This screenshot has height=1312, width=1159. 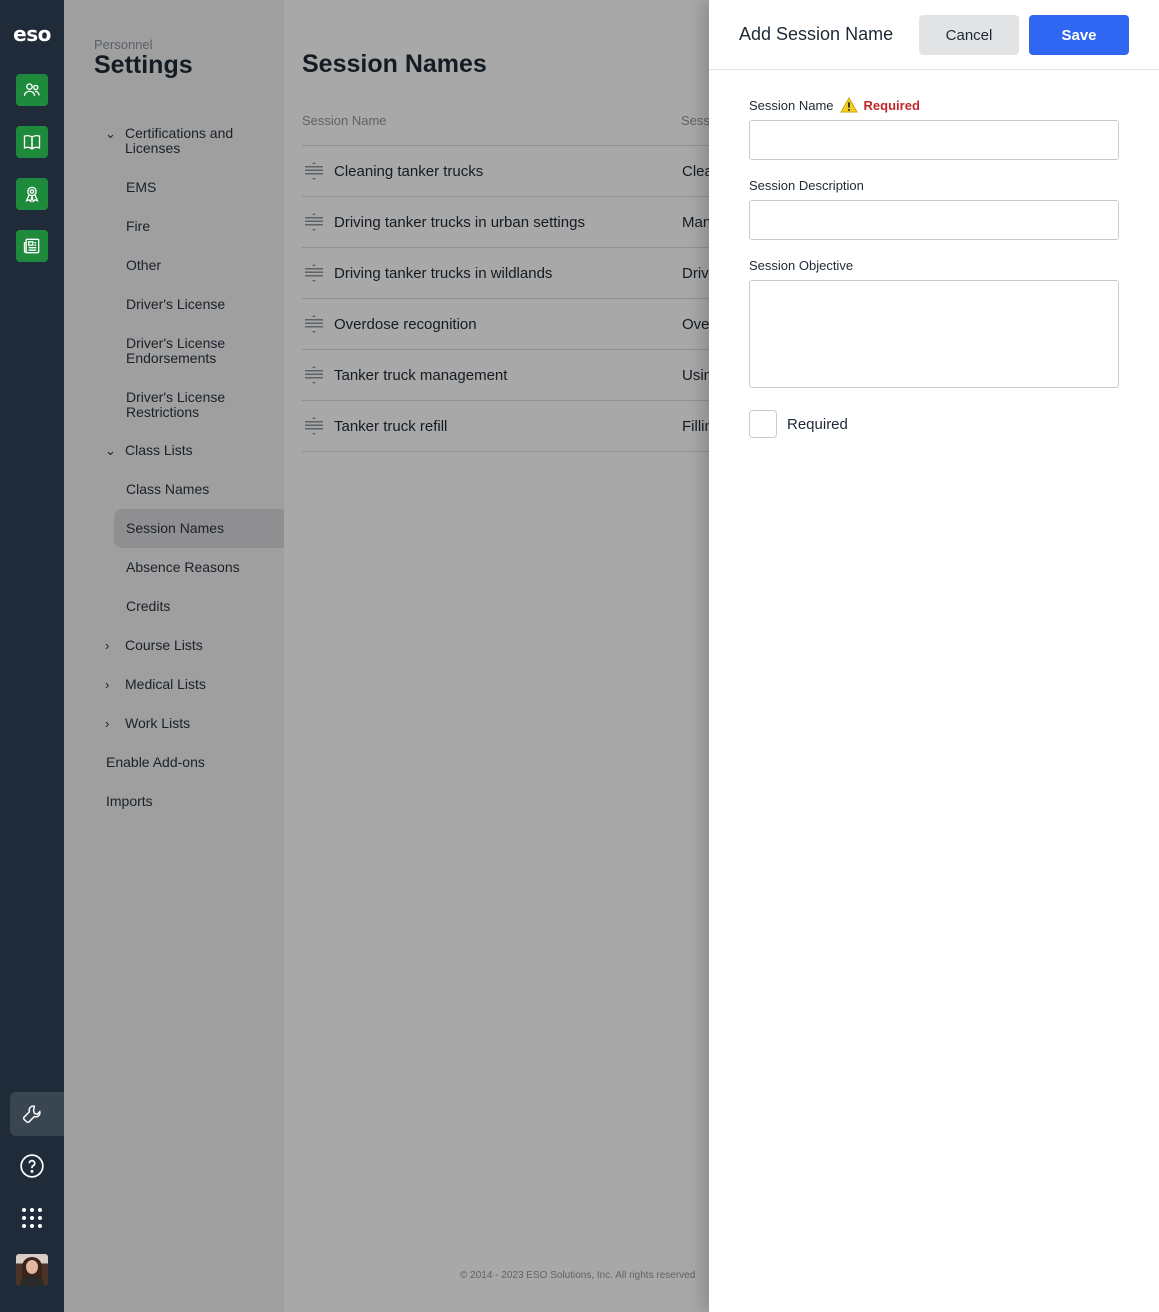 What do you see at coordinates (32, 1166) in the screenshot?
I see `help-icon` at bounding box center [32, 1166].